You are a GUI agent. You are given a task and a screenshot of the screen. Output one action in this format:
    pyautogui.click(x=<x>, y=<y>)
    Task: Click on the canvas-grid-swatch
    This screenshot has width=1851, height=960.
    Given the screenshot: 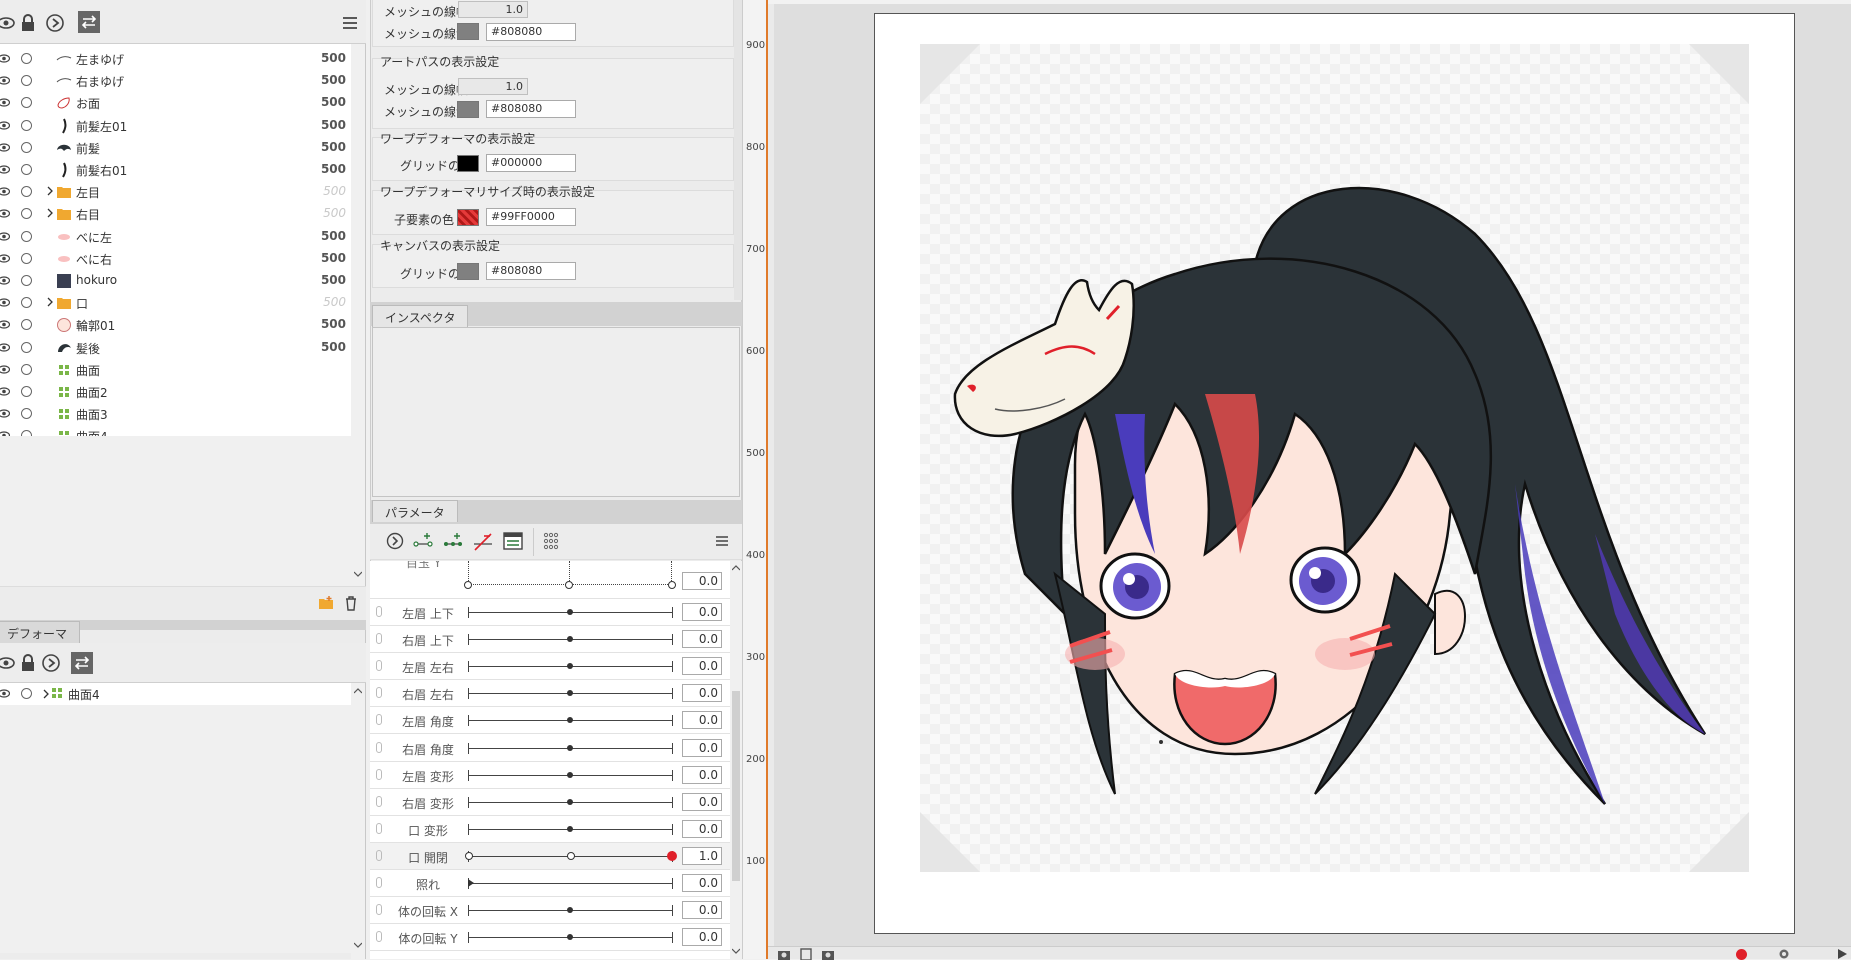 What is the action you would take?
    pyautogui.click(x=468, y=271)
    